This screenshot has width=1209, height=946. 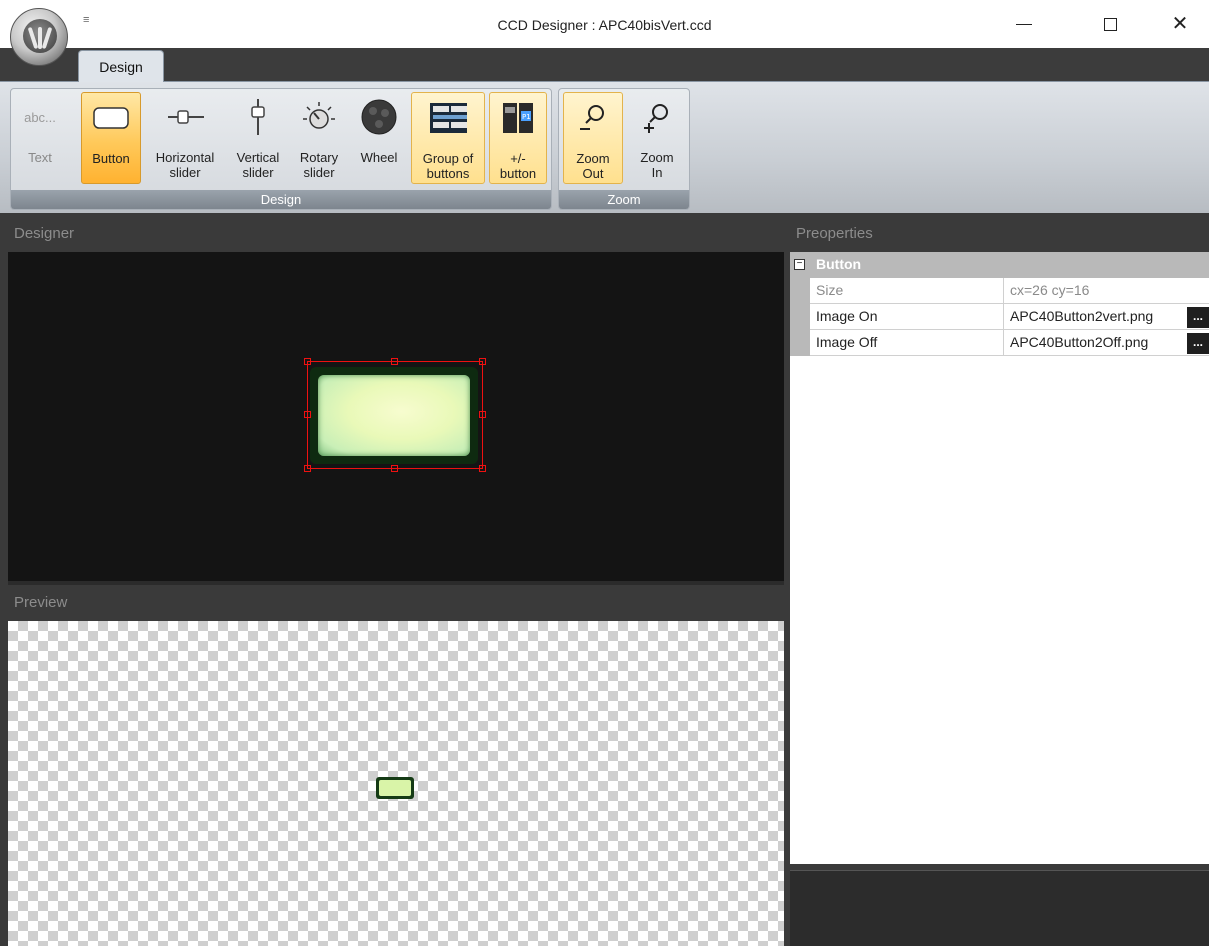 I want to click on selection-frame, so click(x=395, y=415).